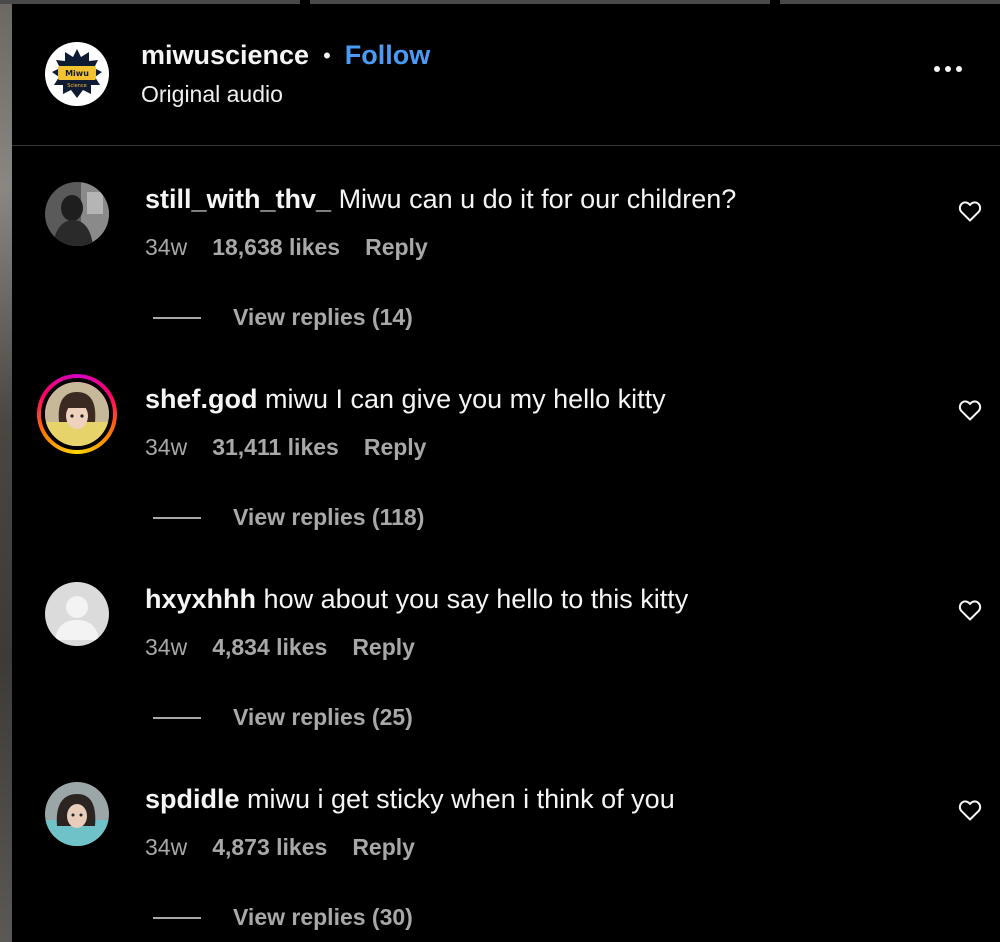 The width and height of the screenshot is (1000, 942). I want to click on original-audio-link: Original audio, so click(212, 94).